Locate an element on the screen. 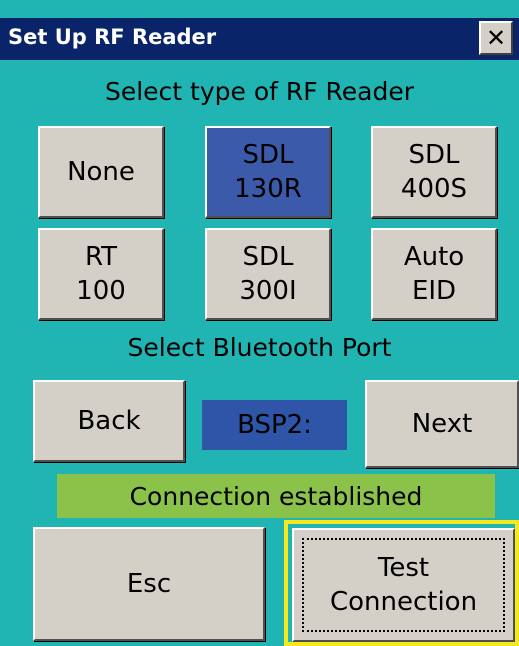 The width and height of the screenshot is (519, 646). reader-option-rt-100: RT 100 is located at coordinates (101, 274).